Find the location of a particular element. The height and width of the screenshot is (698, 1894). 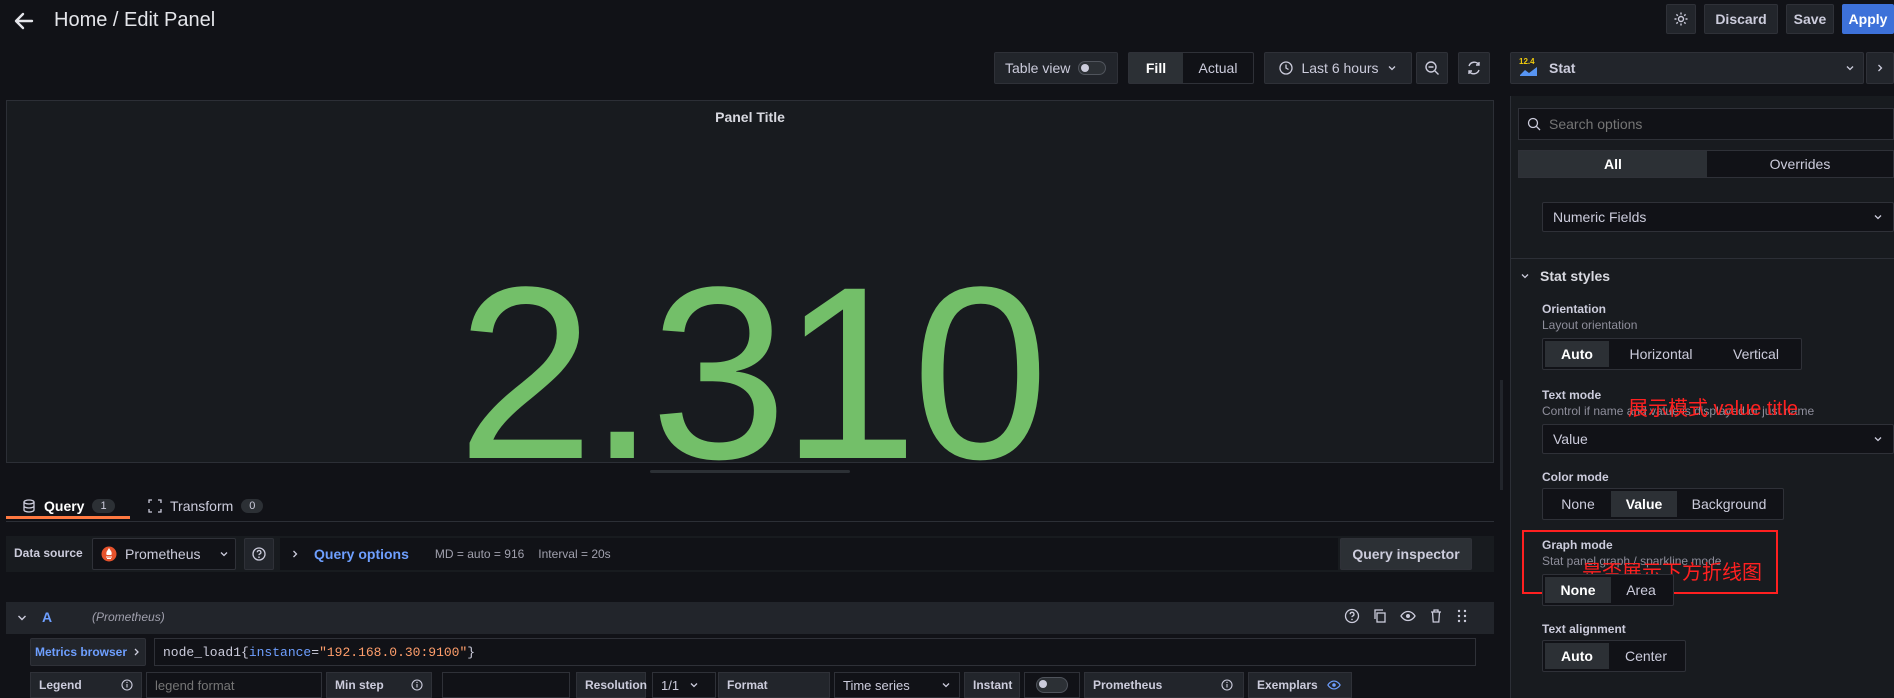

instant-toggle-cell is located at coordinates (1052, 685).